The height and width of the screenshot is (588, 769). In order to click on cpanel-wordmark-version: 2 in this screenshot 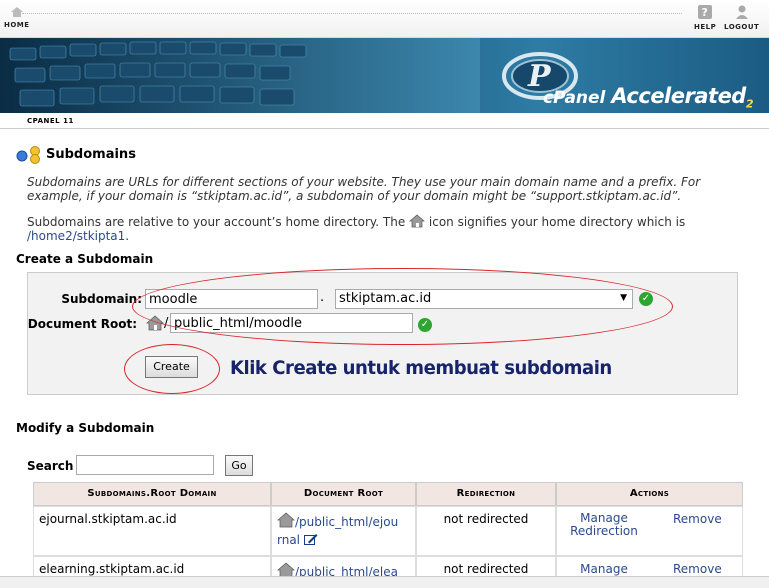, I will do `click(749, 104)`.